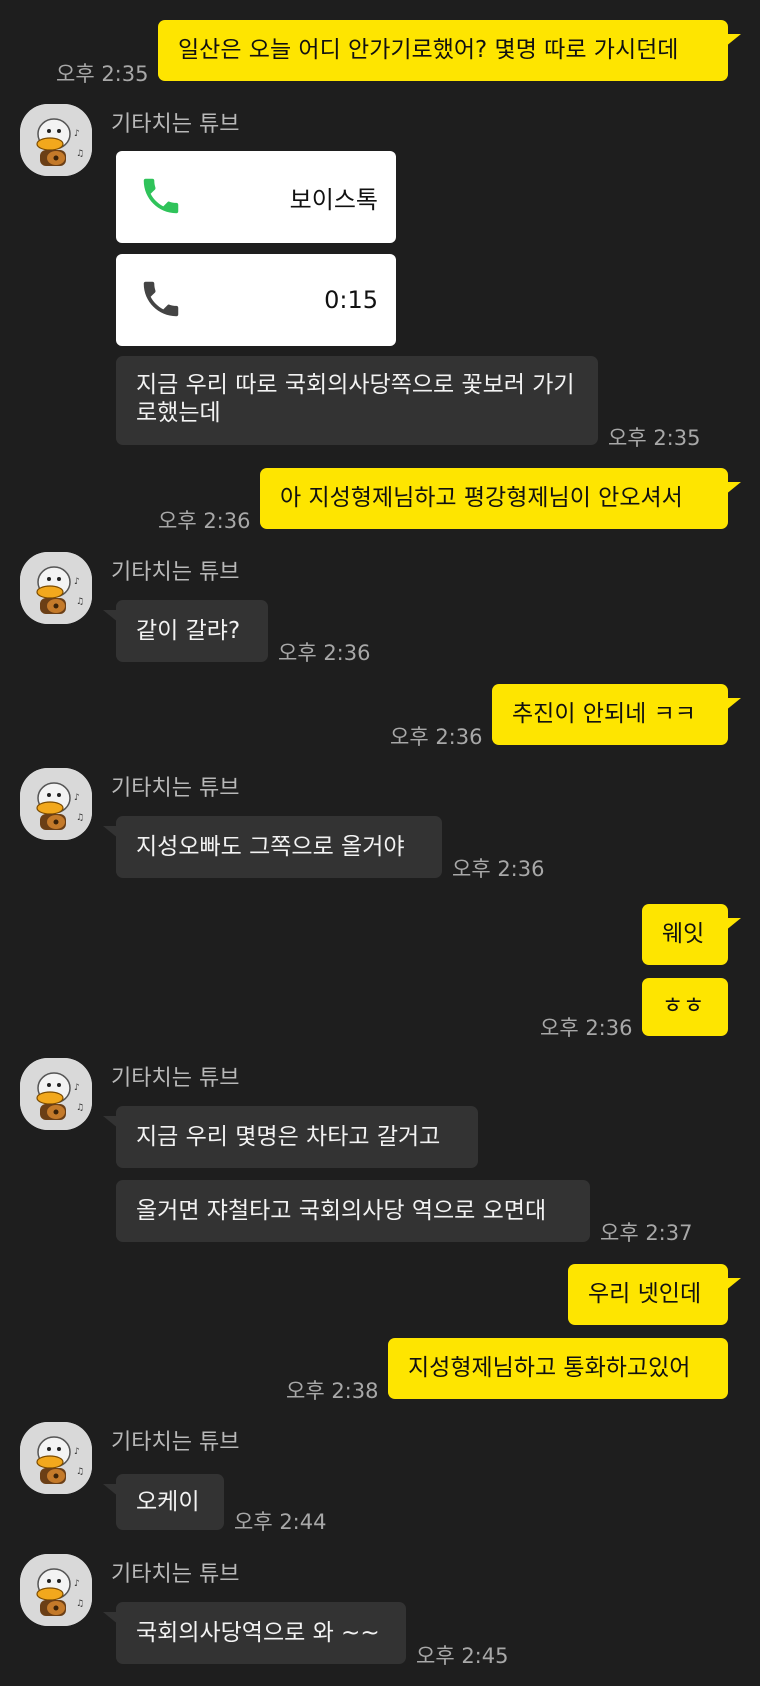 The image size is (760, 1686). What do you see at coordinates (646, 1233) in the screenshot?
I see `message-time: 오후 2:37` at bounding box center [646, 1233].